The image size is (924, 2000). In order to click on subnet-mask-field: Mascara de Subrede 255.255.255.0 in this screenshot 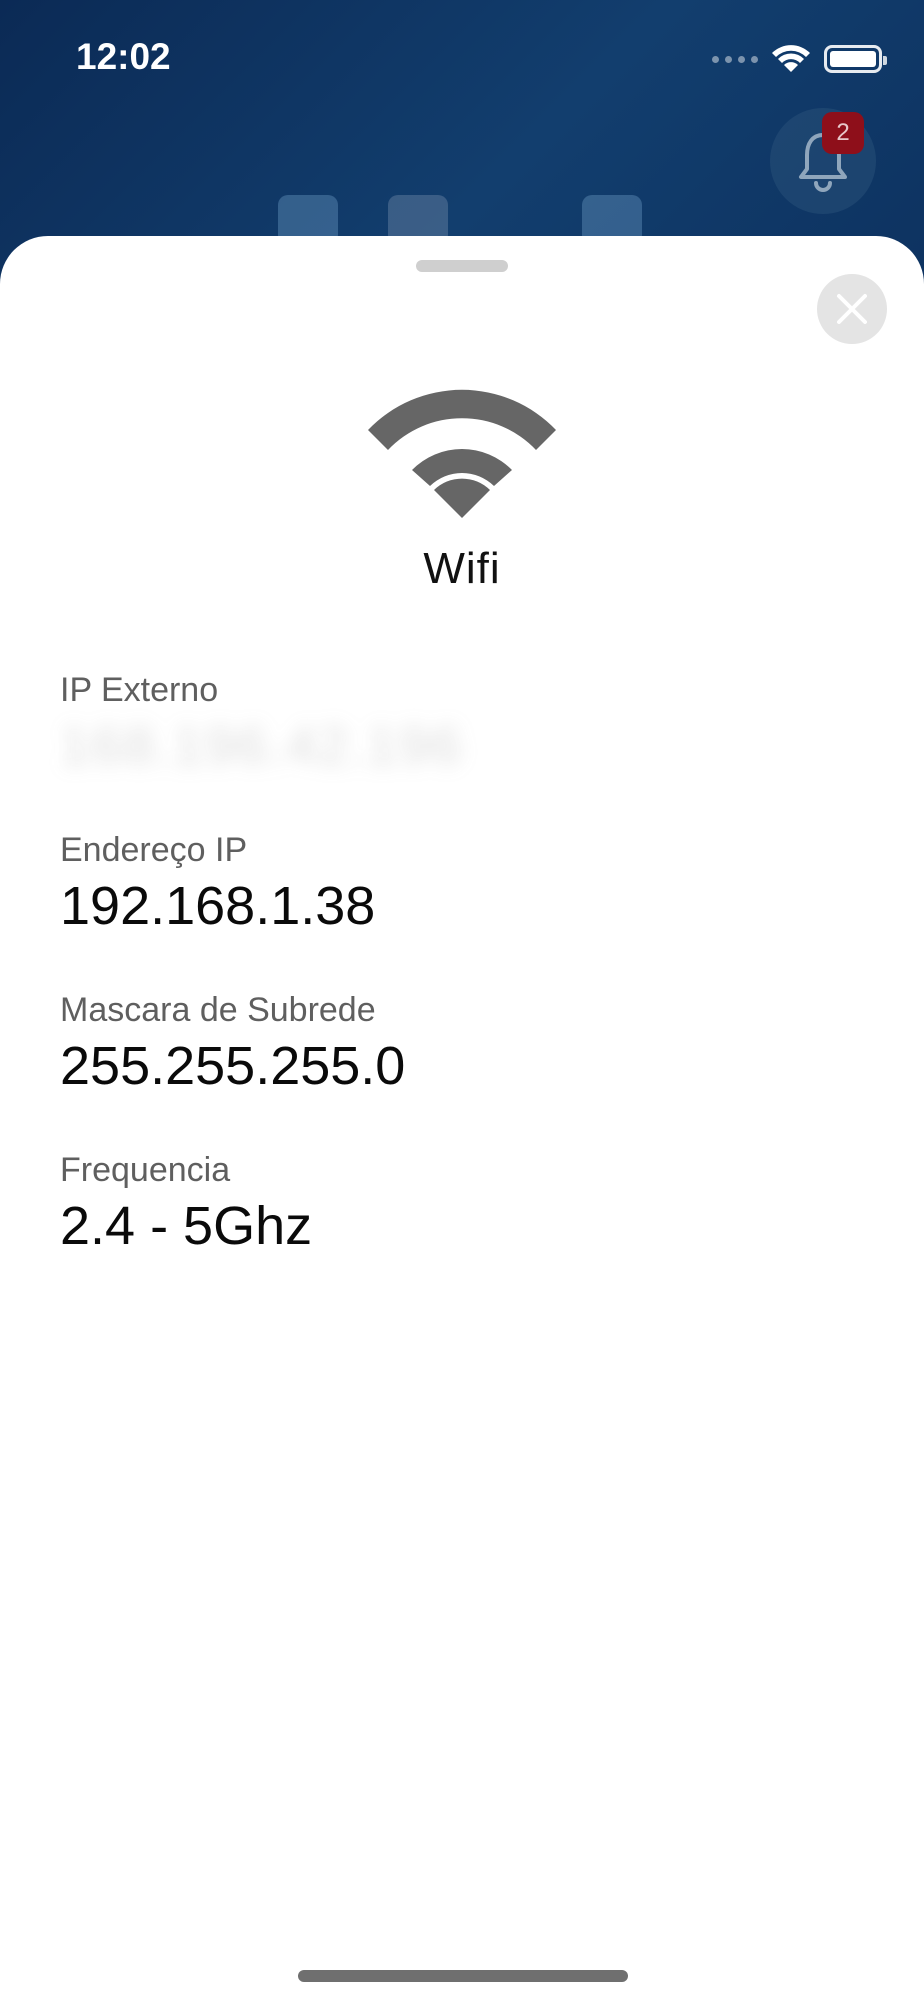, I will do `click(232, 1044)`.